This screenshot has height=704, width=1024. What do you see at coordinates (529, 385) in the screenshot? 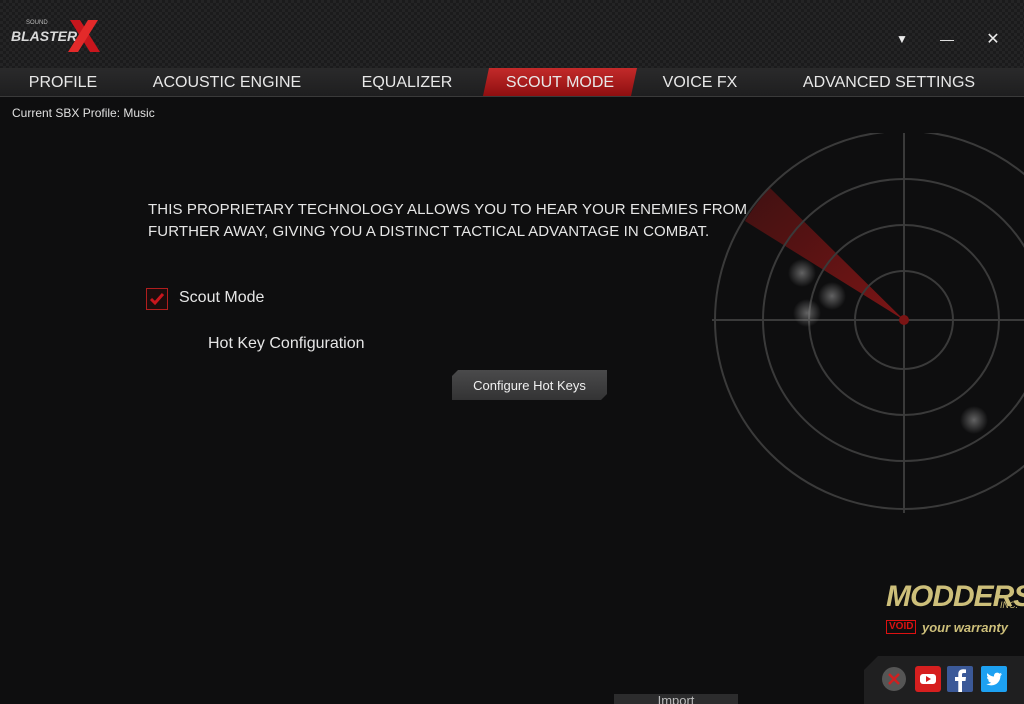
I see `configure-hotkeys-button: Configure Hot Keys` at bounding box center [529, 385].